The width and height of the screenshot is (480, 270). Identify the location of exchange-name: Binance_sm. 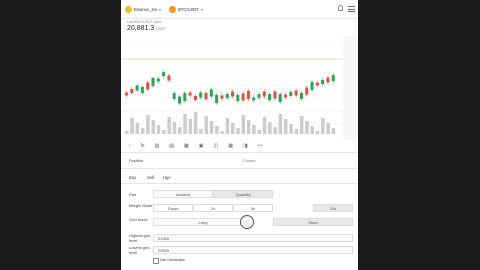
(146, 9).